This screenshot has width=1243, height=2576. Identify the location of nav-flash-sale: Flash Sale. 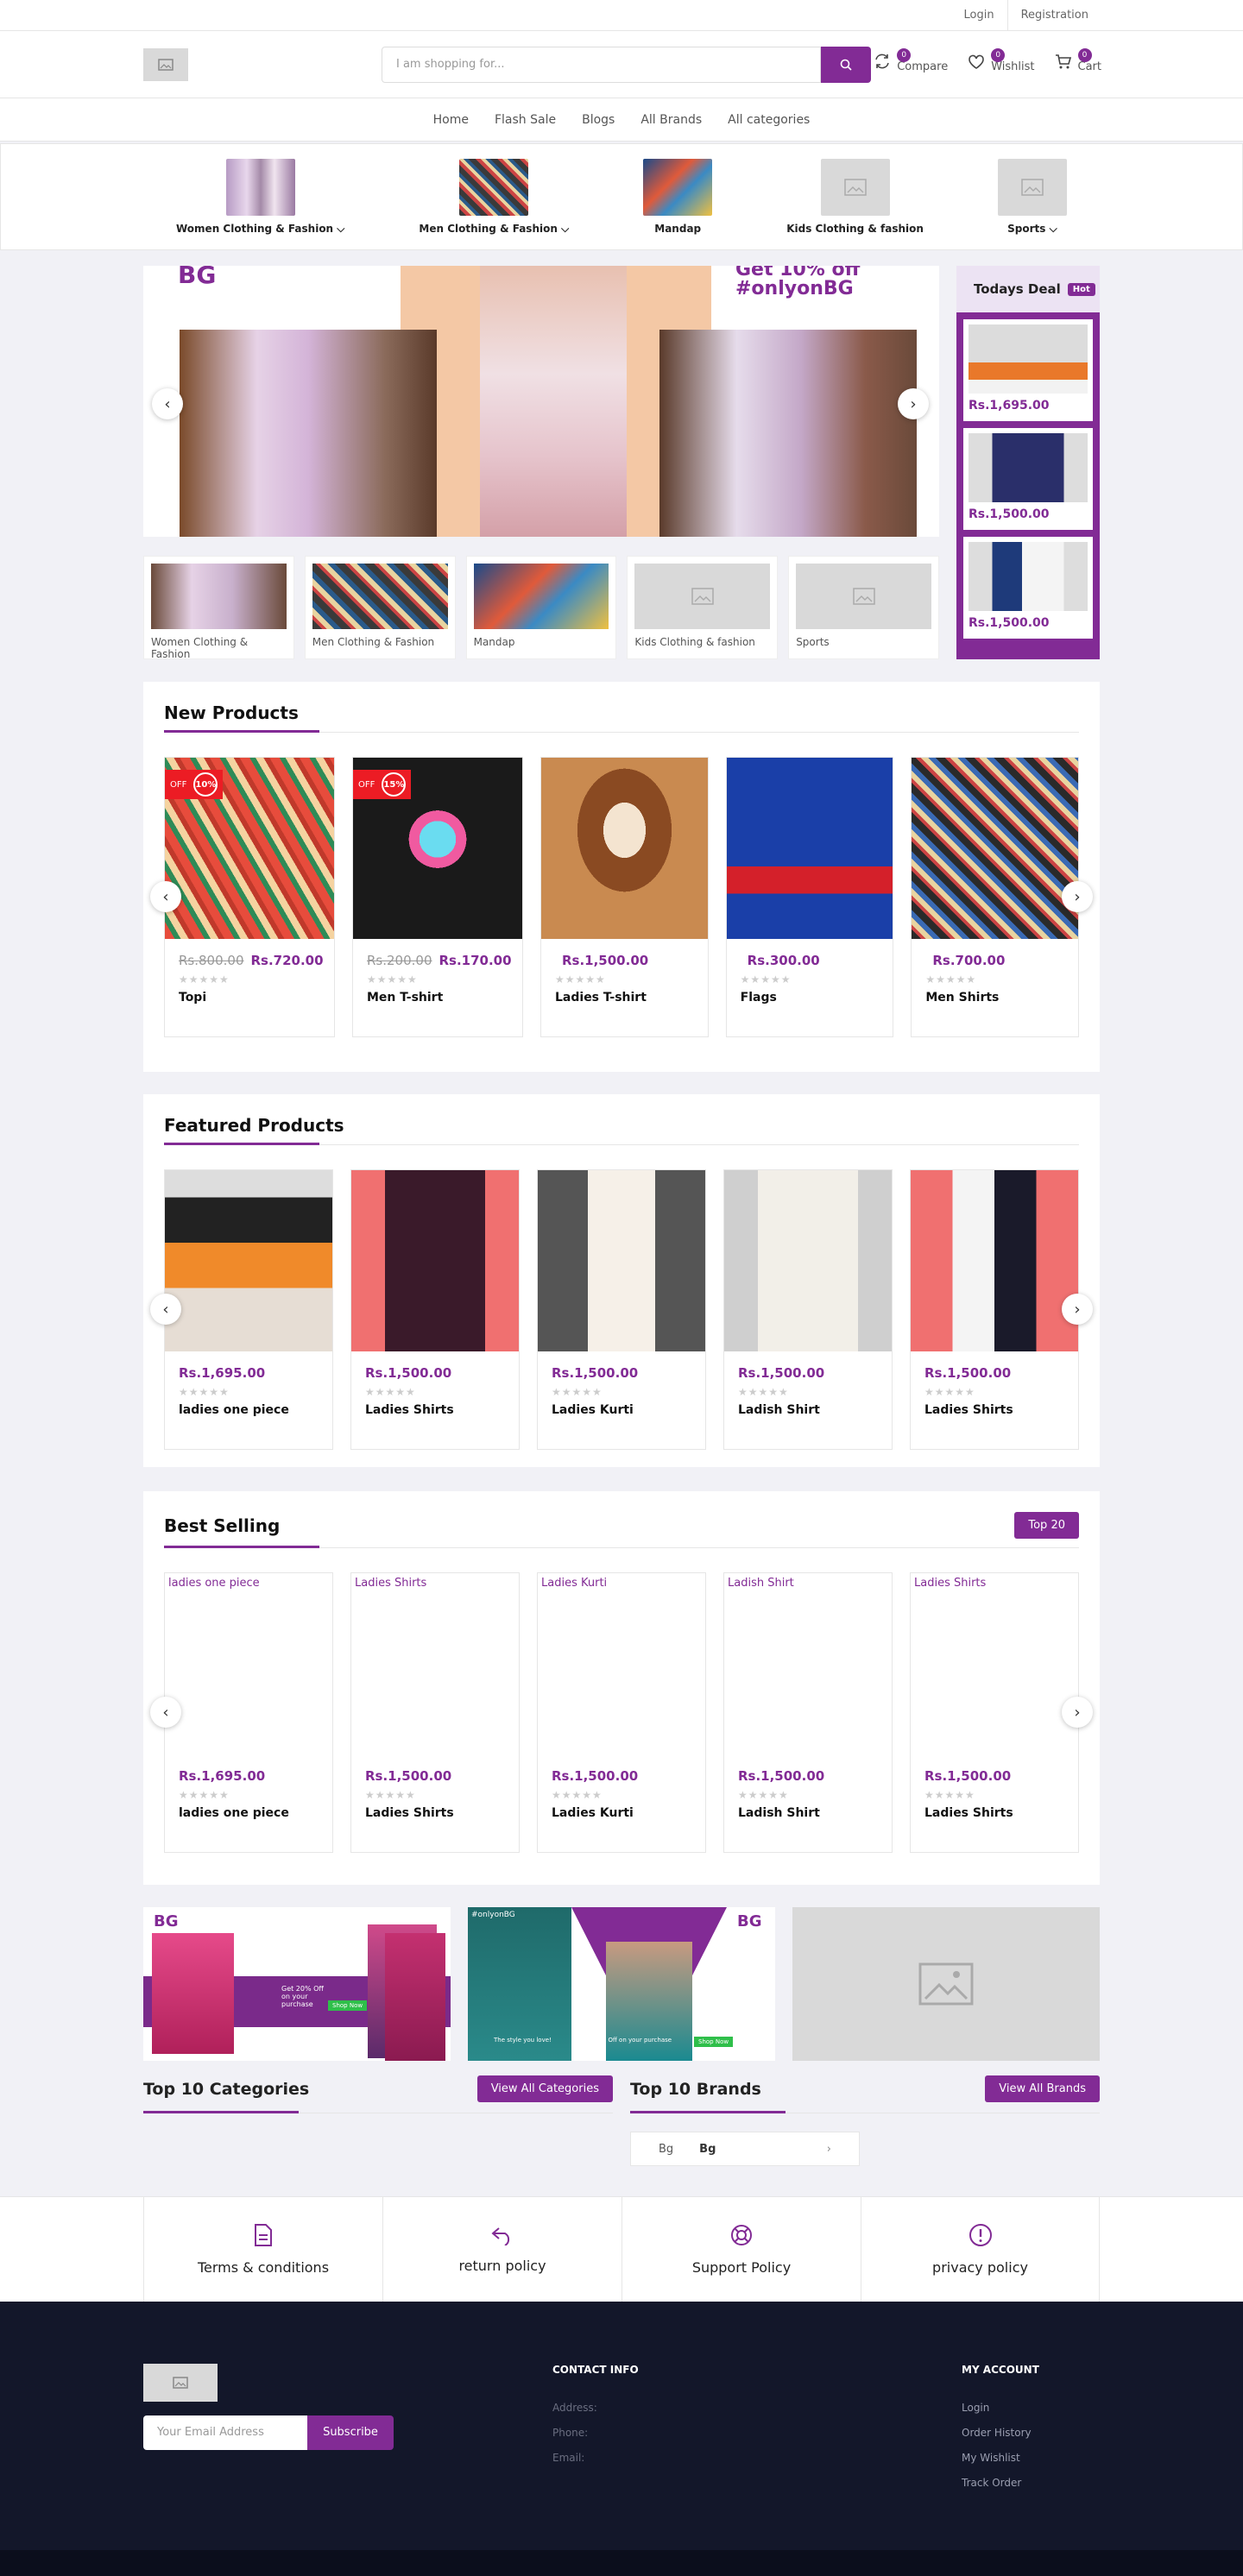
(526, 120).